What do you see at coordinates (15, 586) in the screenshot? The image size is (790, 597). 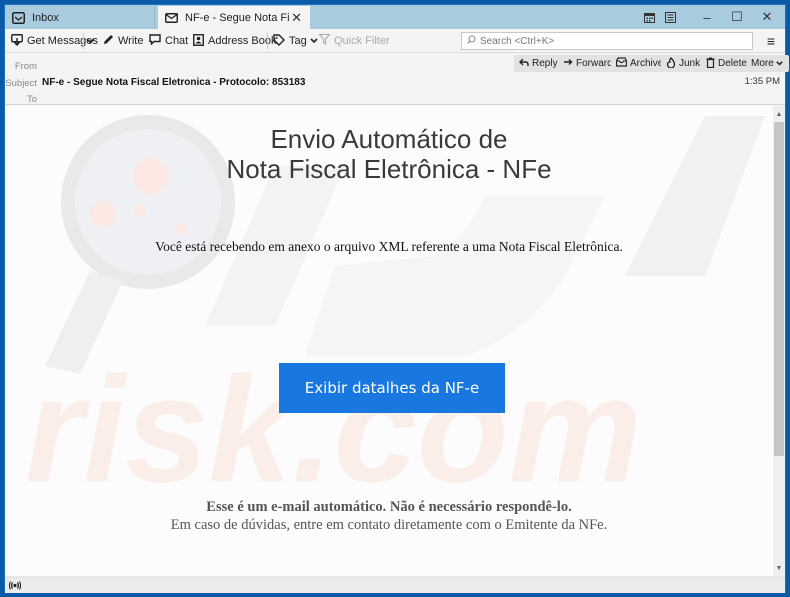 I see `online-status-icon` at bounding box center [15, 586].